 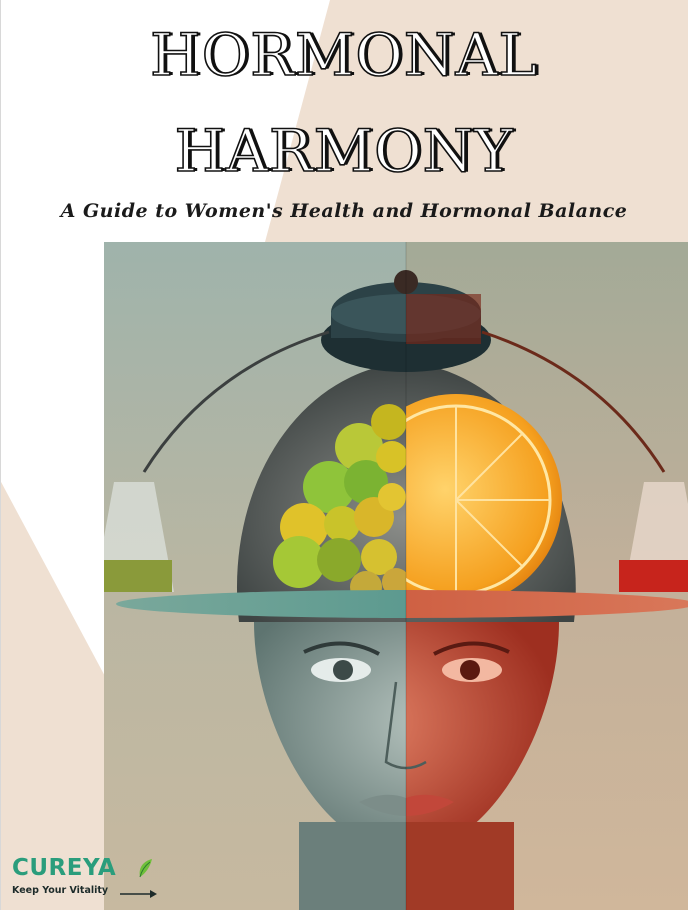 I want to click on brand-logo: CUREYA Keep Your Vitality, so click(x=87, y=880).